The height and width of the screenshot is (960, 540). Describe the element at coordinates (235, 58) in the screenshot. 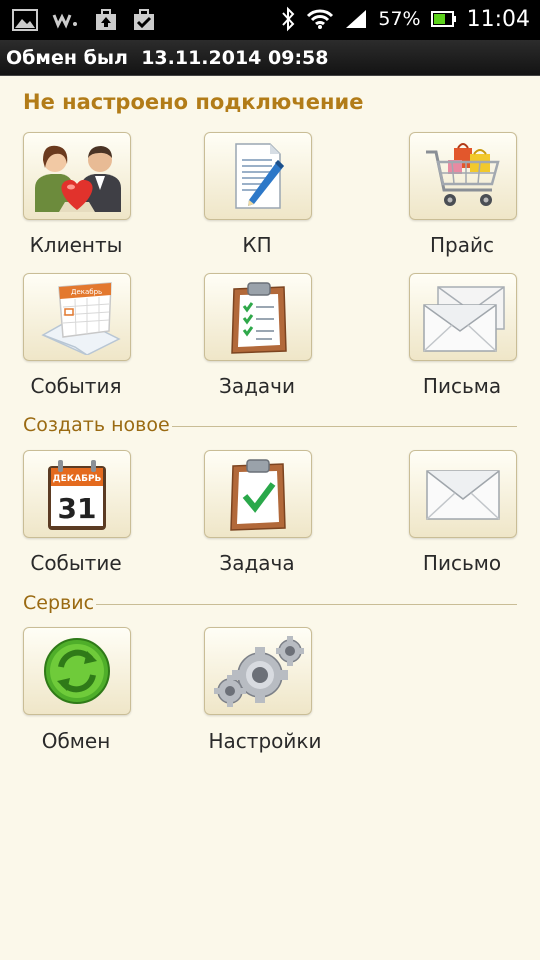

I see `exchange-datetime: 13.11.2014 09:58` at that location.